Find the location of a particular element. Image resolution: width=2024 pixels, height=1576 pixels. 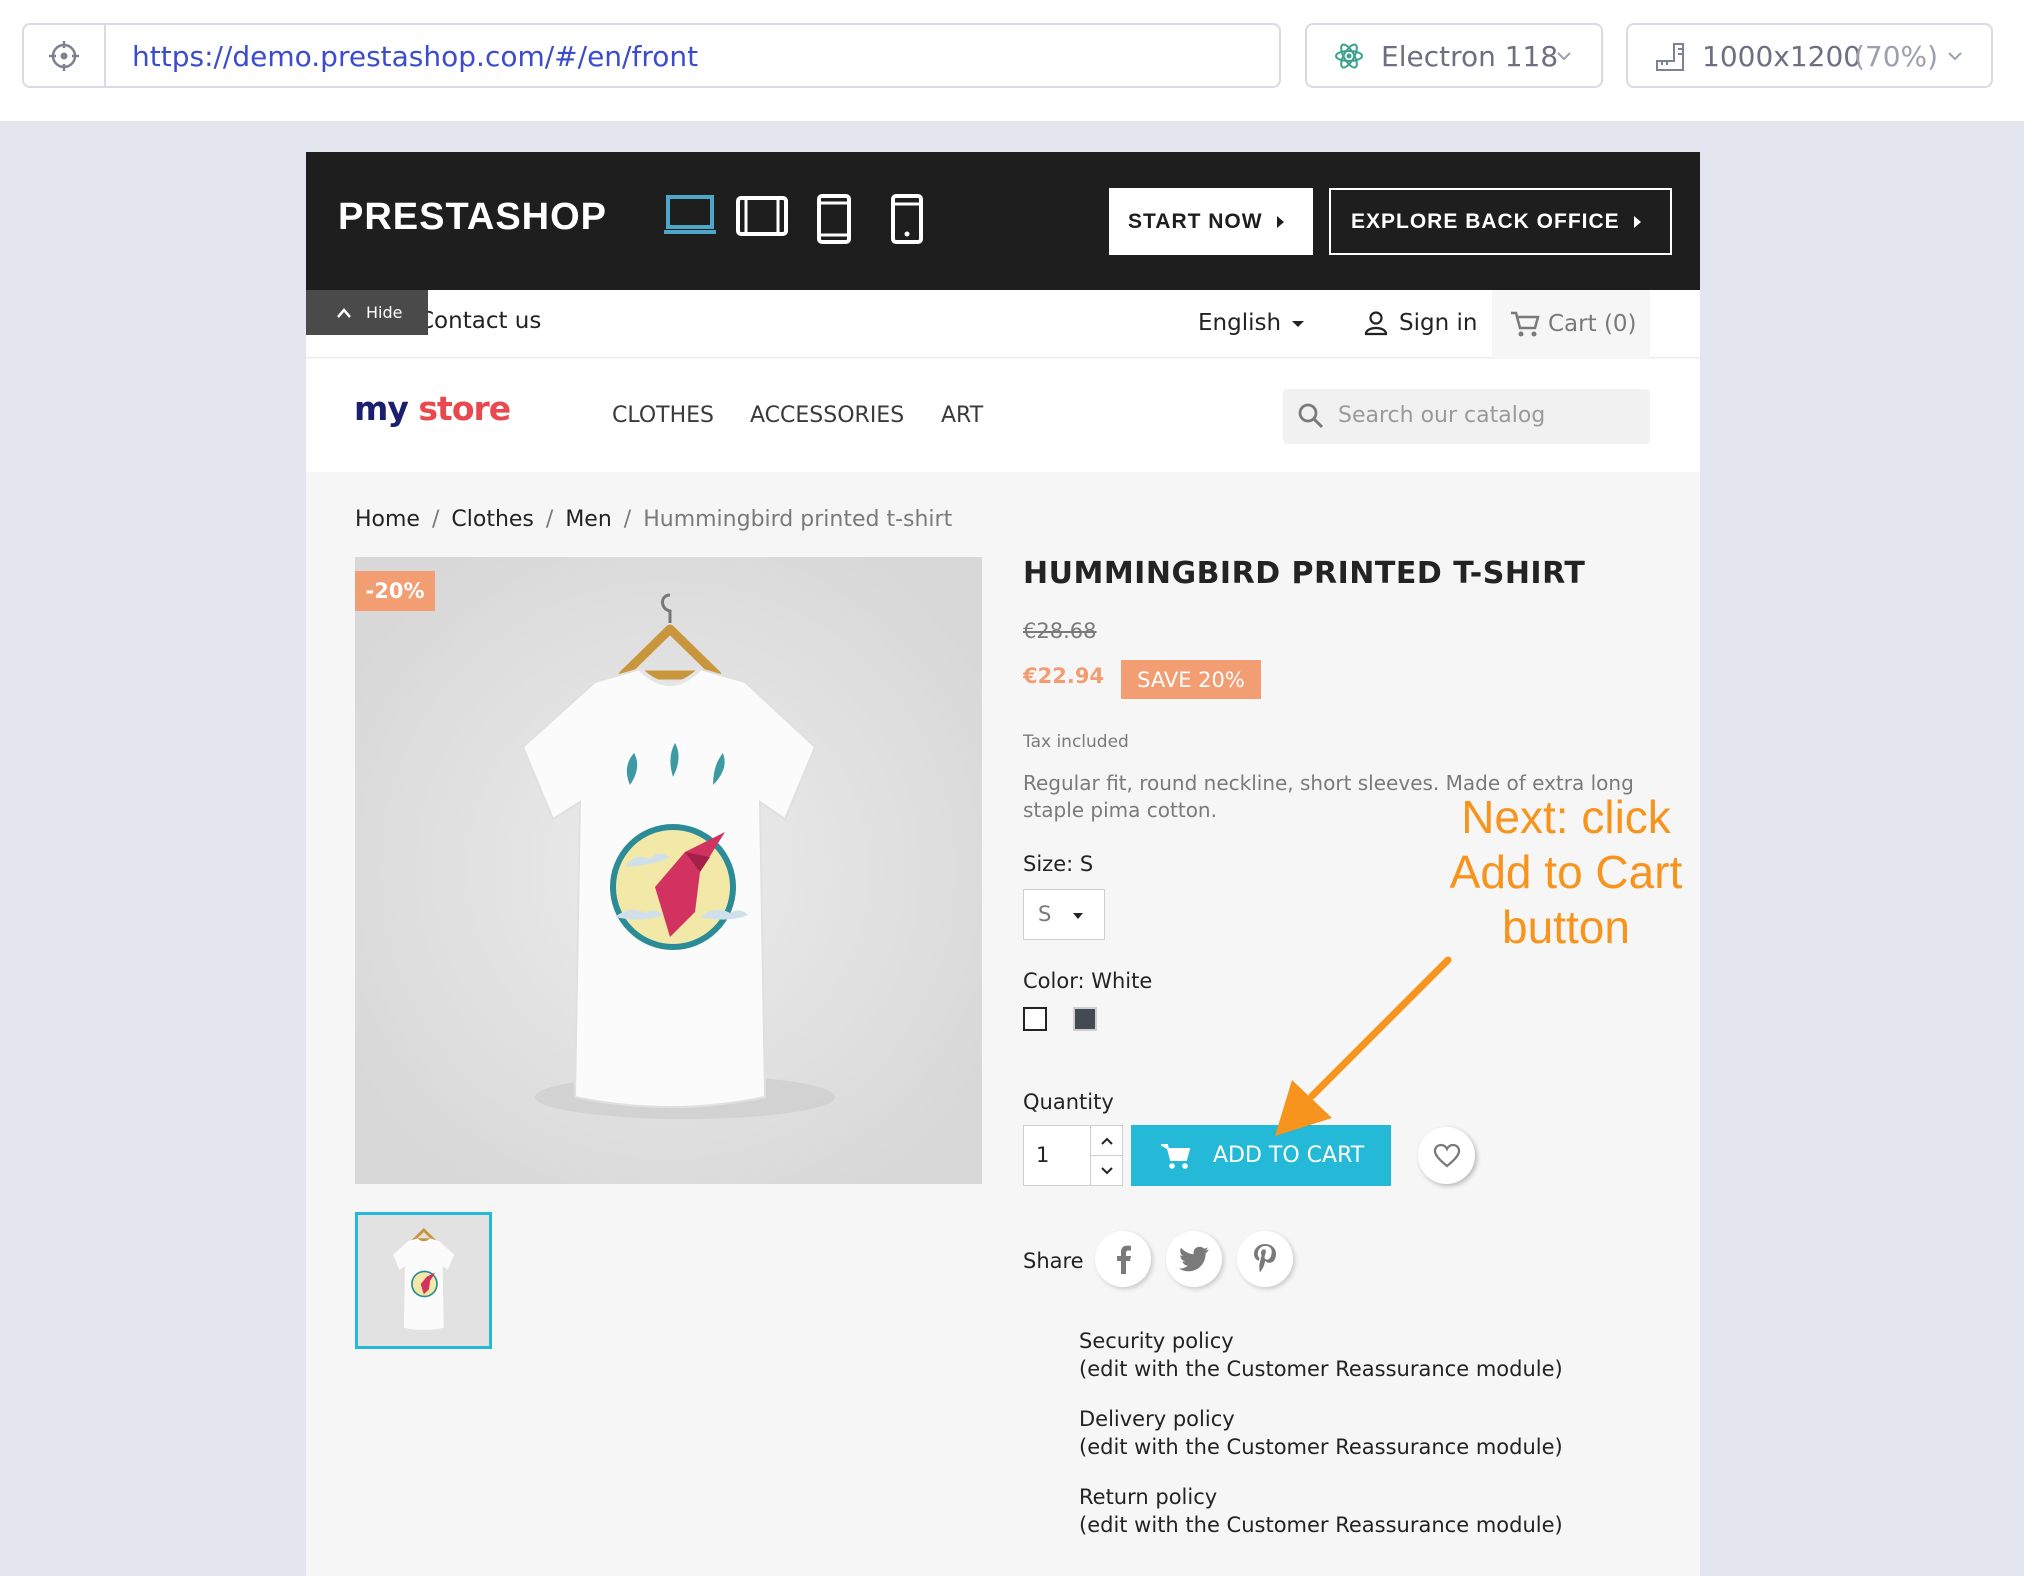

language-label: English is located at coordinates (1240, 323).